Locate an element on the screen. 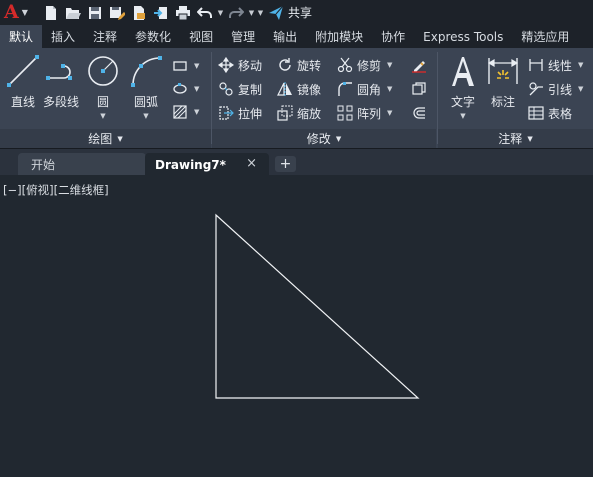 The height and width of the screenshot is (477, 593). text-tool-button: 文字 ▼ is located at coordinates (463, 87).